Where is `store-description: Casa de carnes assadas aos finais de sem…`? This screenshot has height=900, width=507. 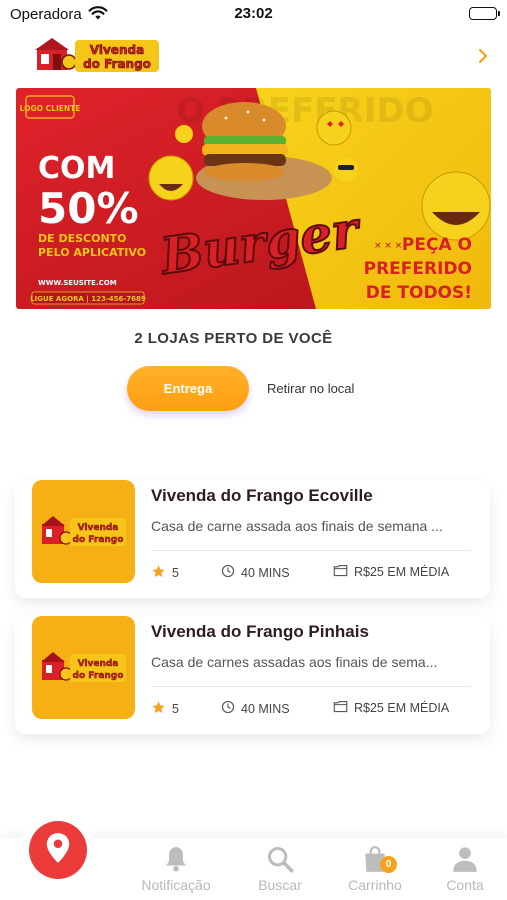
store-description: Casa de carnes assadas aos finais de sem… is located at coordinates (294, 662).